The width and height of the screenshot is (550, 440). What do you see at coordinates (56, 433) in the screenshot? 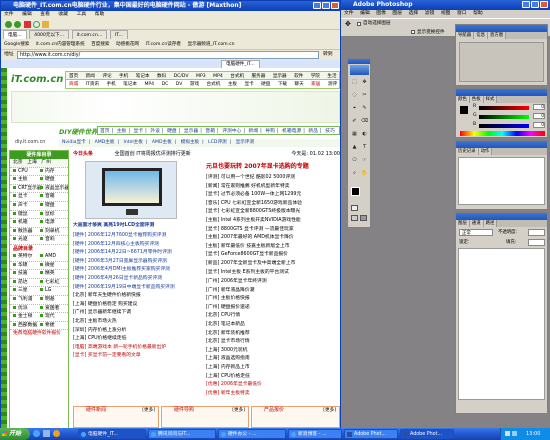
I see `media-icon` at bounding box center [56, 433].